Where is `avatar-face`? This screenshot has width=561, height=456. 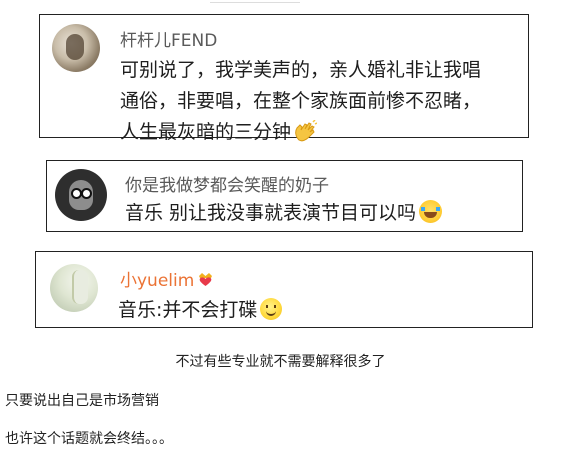
avatar-face is located at coordinates (81, 195).